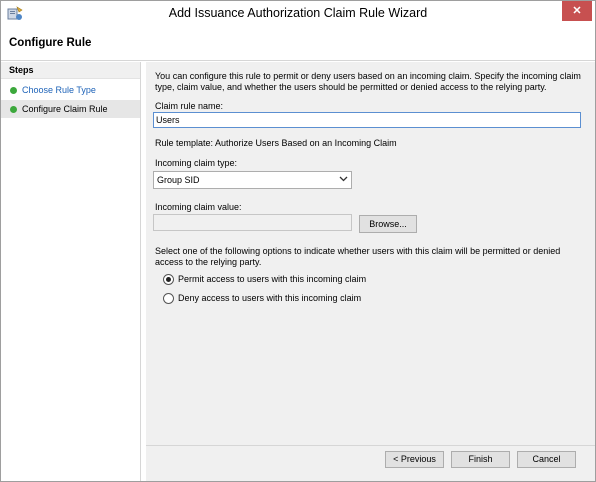 This screenshot has width=596, height=482. Describe the element at coordinates (50, 43) in the screenshot. I see `page-title: Configure Rule` at that location.